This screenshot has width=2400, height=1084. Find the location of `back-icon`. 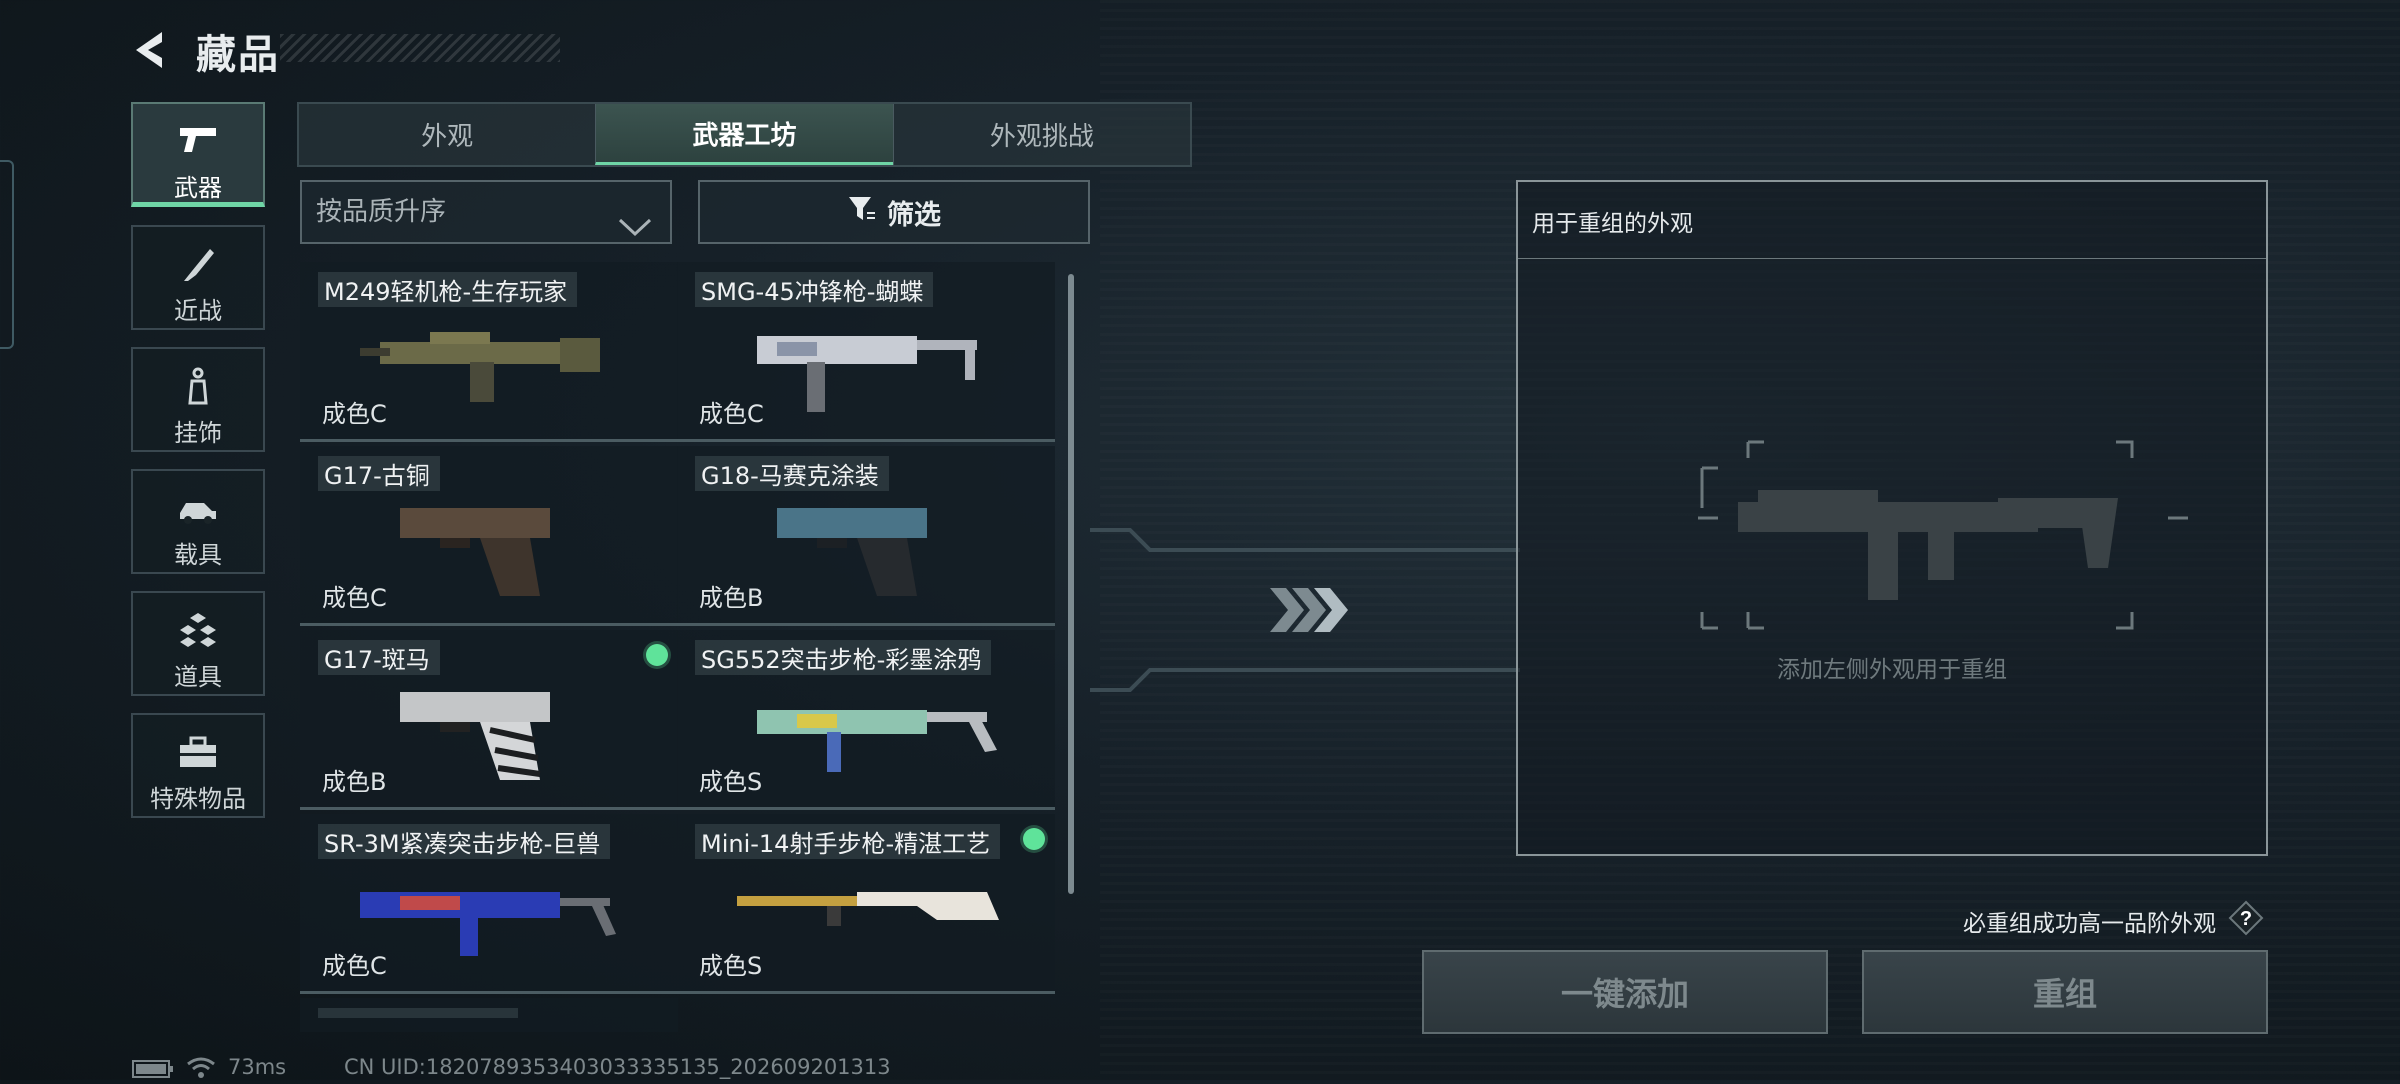

back-icon is located at coordinates (152, 50).